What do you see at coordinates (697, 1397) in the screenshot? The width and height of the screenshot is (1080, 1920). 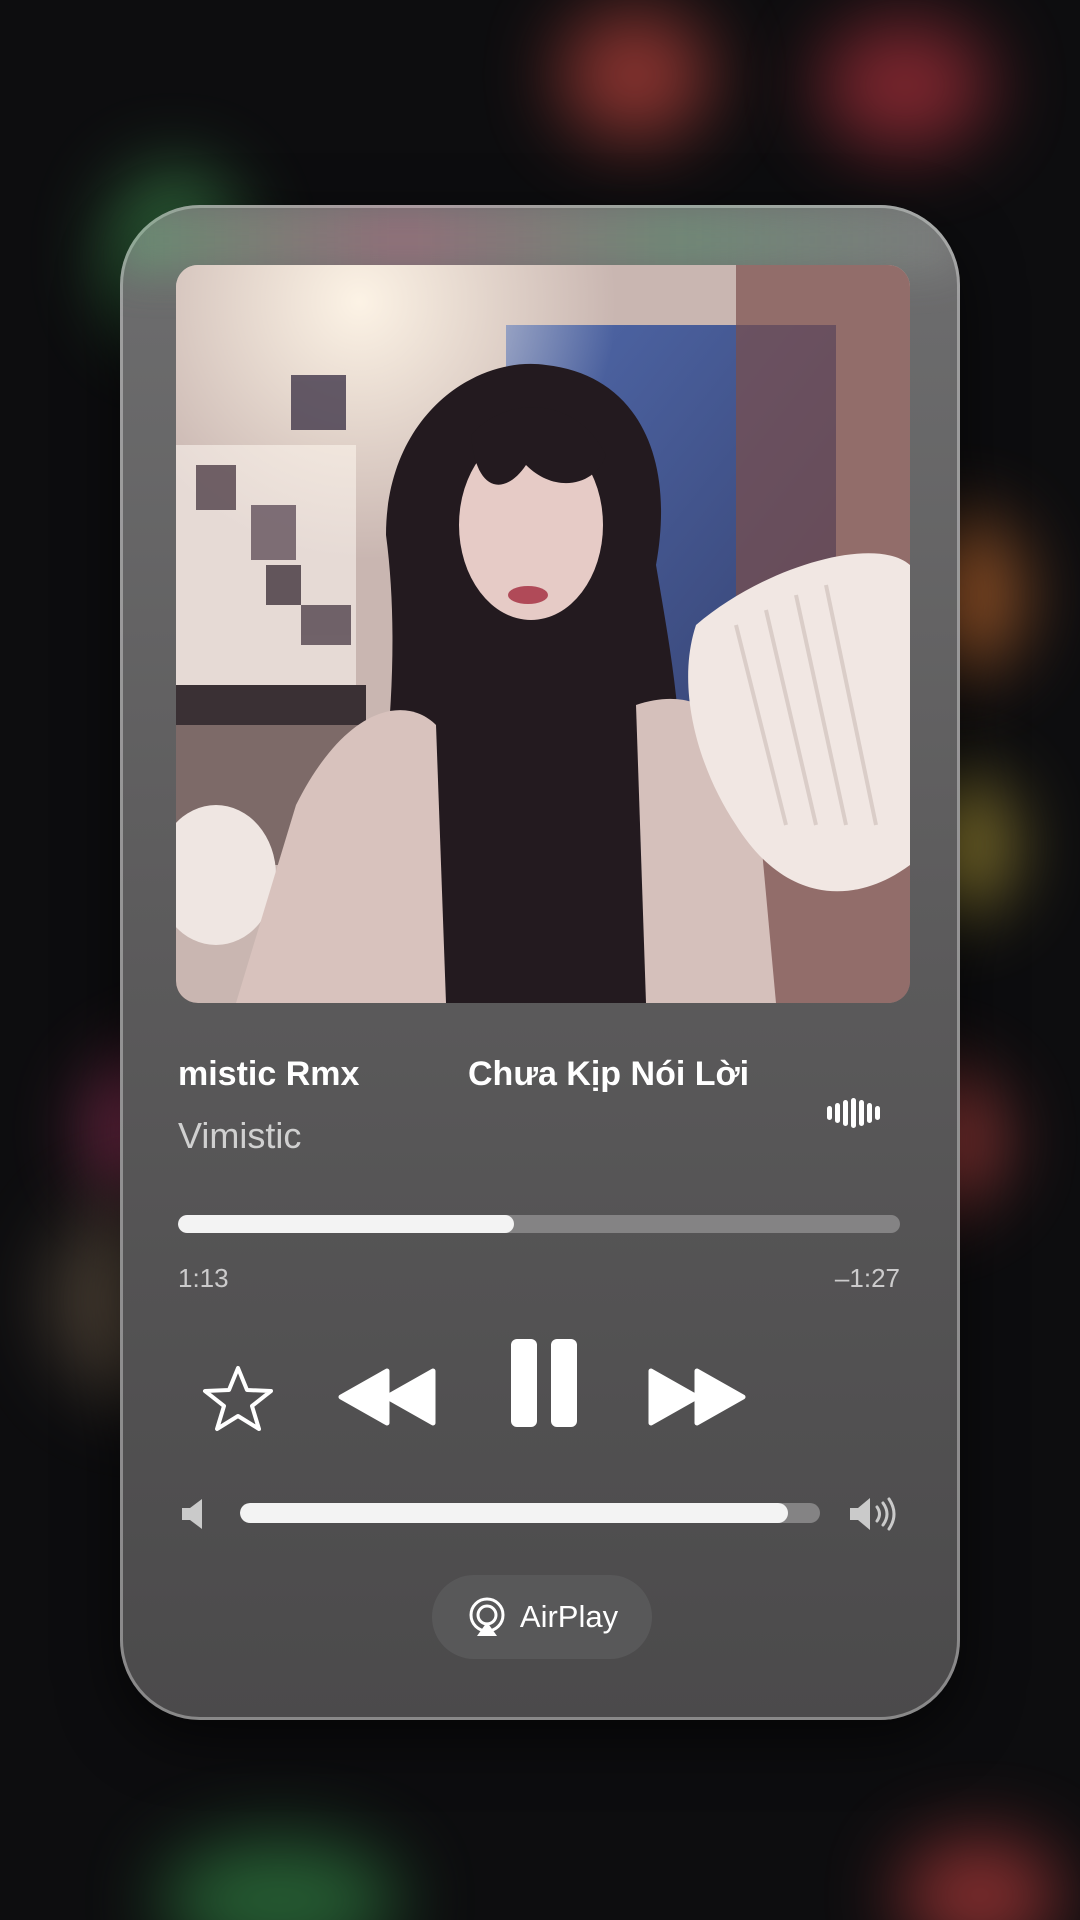 I see `forward-icon` at bounding box center [697, 1397].